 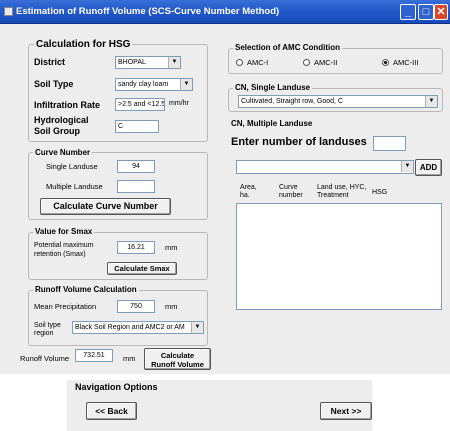 What do you see at coordinates (72, 166) in the screenshot?
I see `single-landuse-label: Single Landuse` at bounding box center [72, 166].